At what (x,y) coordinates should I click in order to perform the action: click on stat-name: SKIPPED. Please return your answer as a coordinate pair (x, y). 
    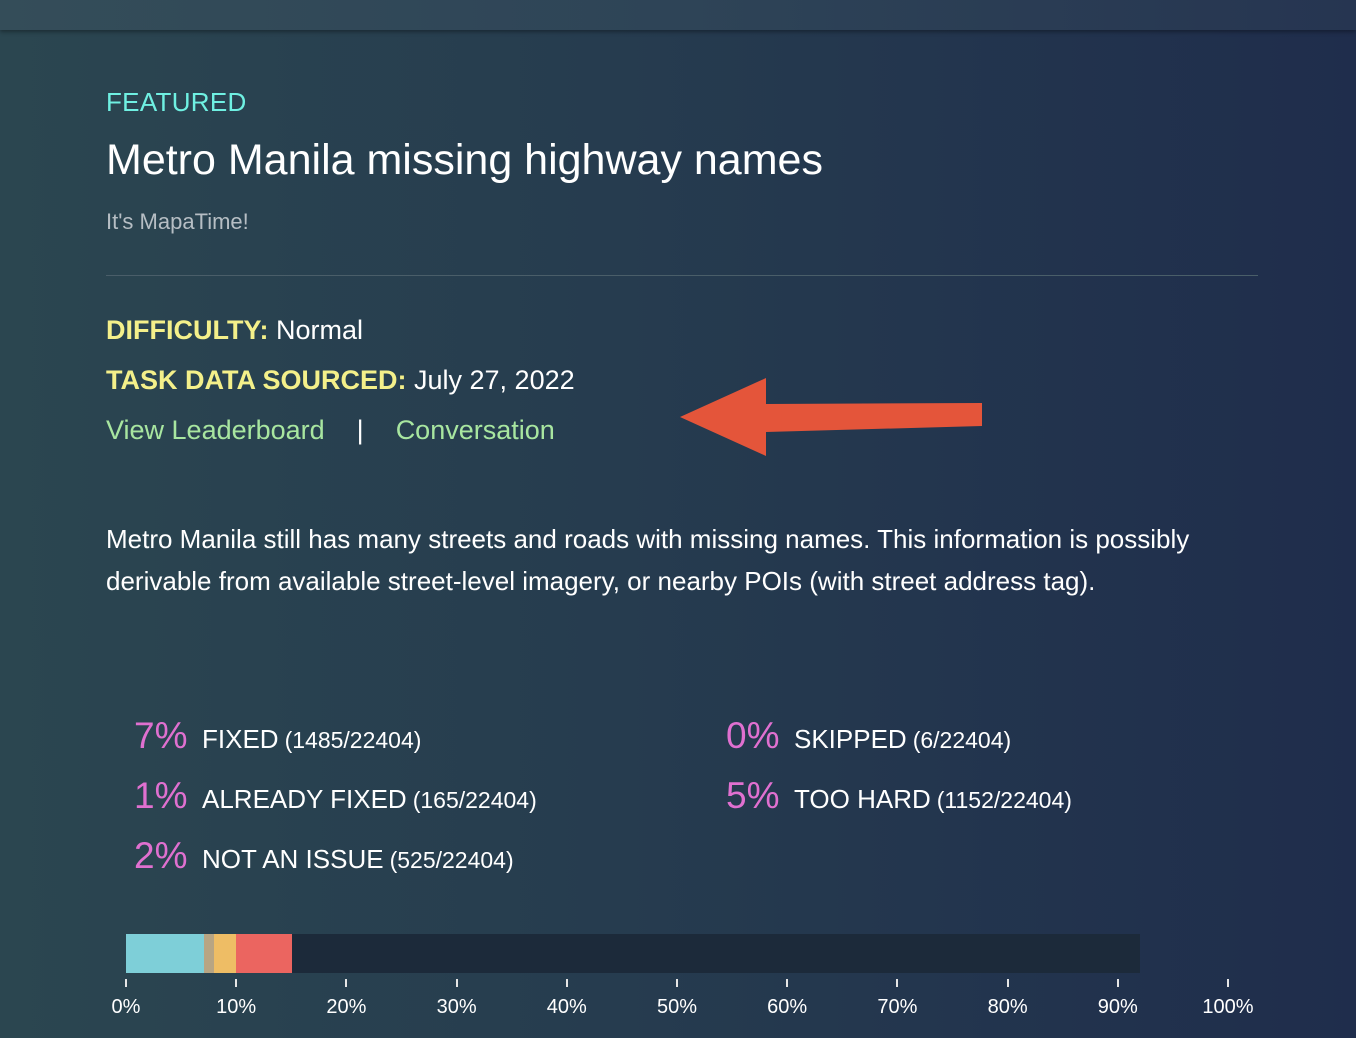
    Looking at the image, I should click on (850, 739).